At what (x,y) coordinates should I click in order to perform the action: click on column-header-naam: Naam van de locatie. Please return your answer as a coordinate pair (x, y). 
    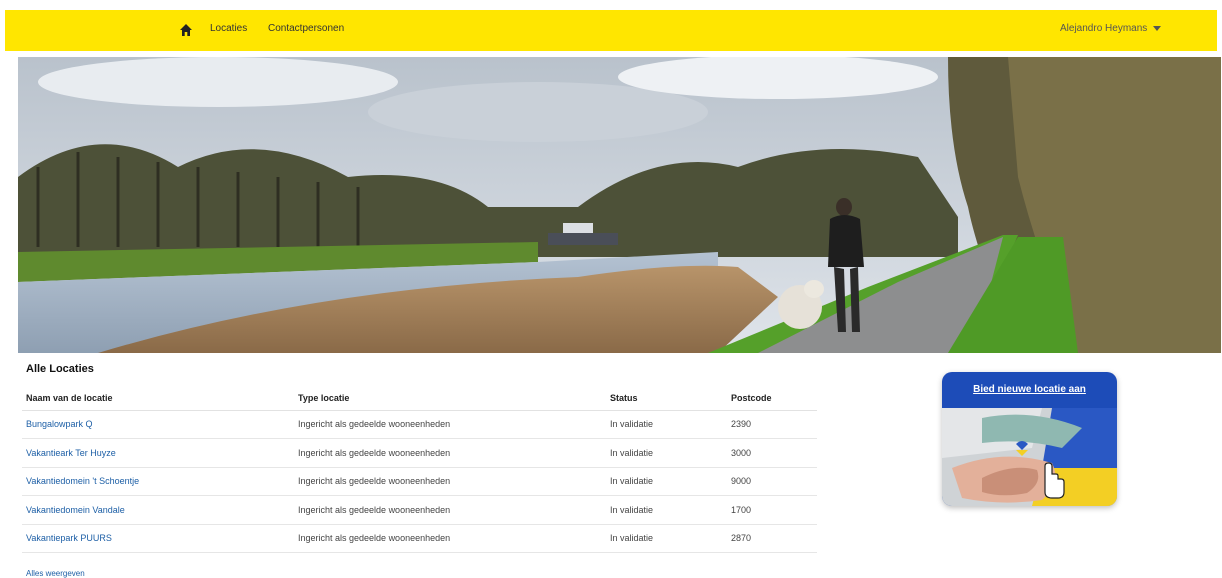
    Looking at the image, I should click on (158, 398).